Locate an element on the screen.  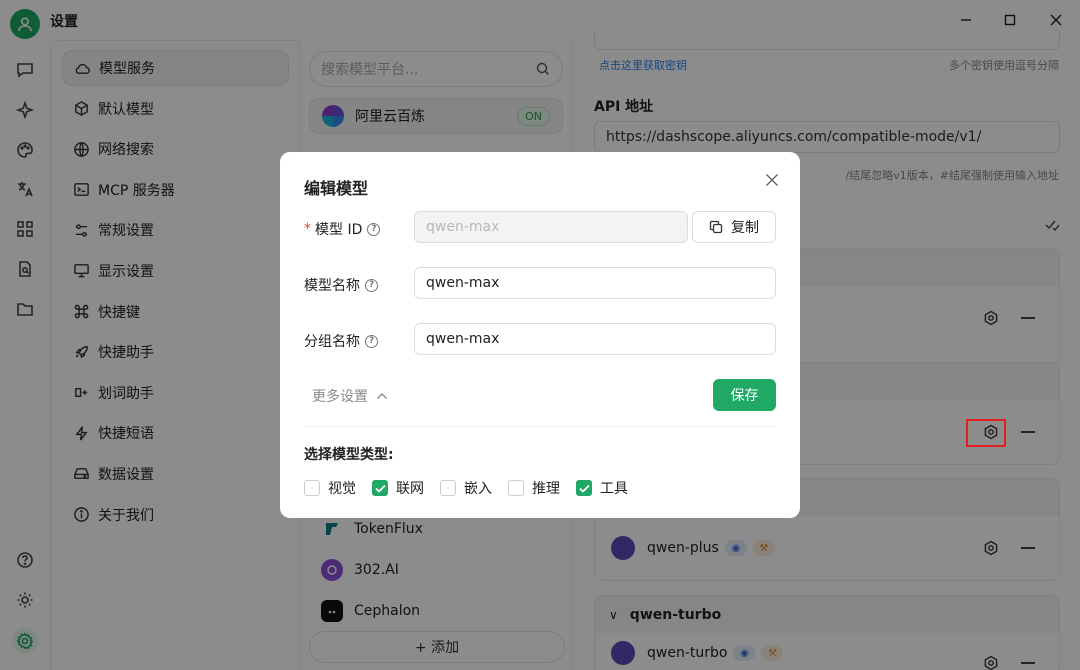
highlight-box is located at coordinates (986, 433).